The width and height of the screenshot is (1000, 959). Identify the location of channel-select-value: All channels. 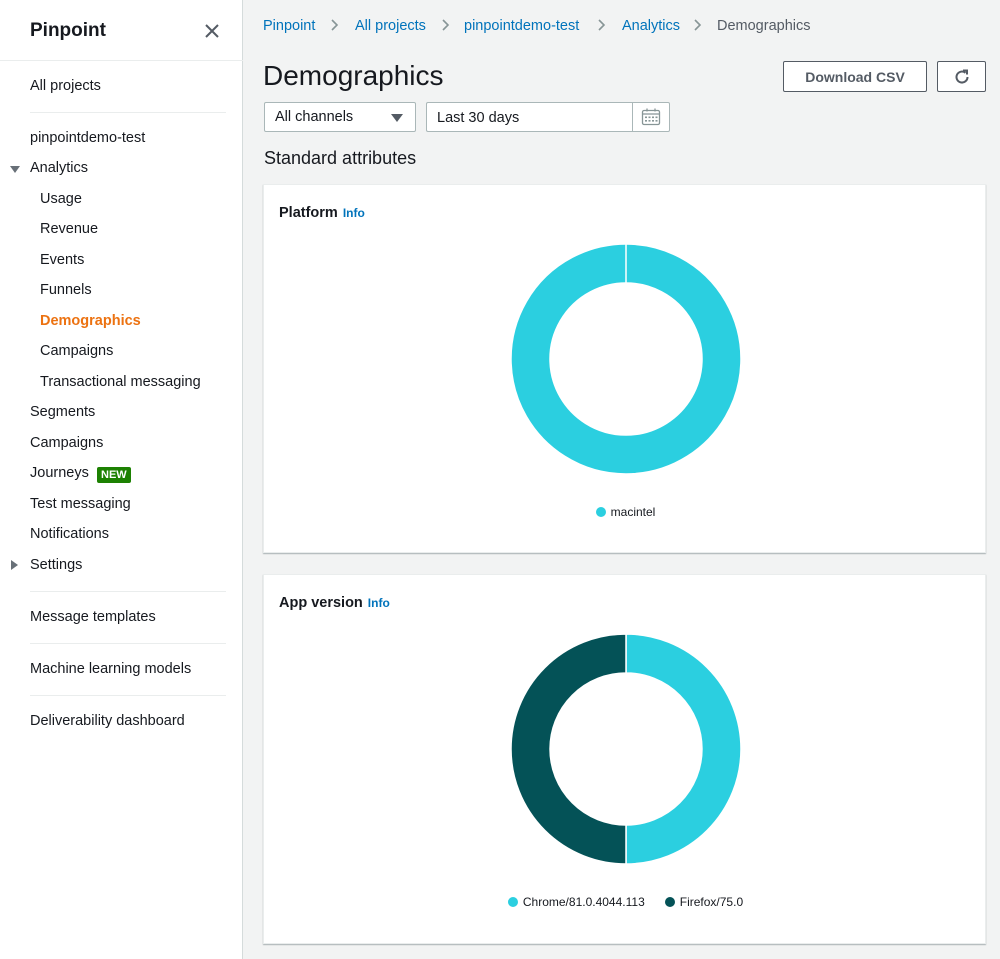
(314, 117).